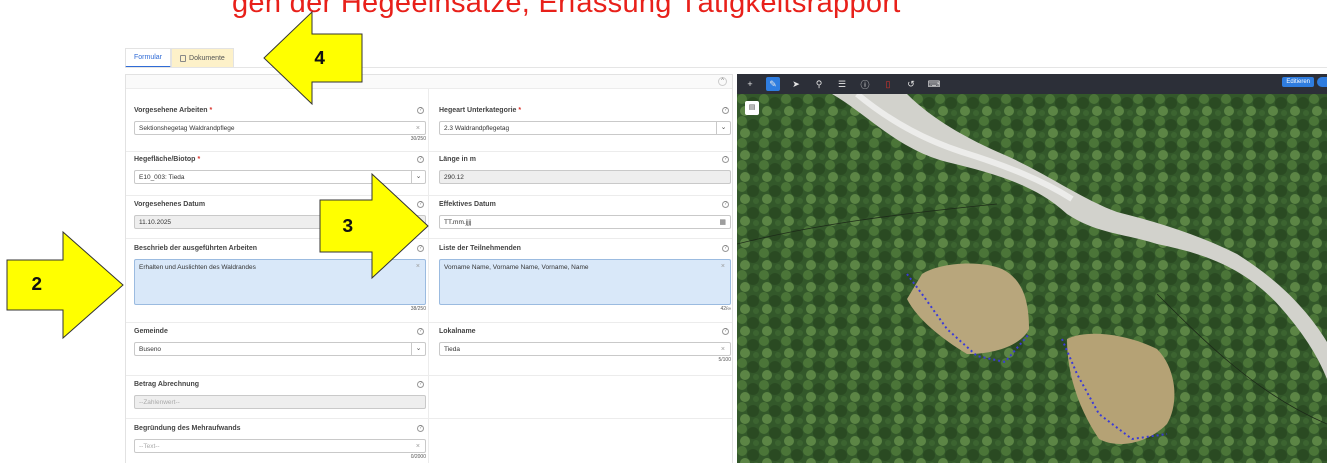 The width and height of the screenshot is (1327, 463). Describe the element at coordinates (865, 84) in the screenshot. I see `info-icon: ⓘ` at that location.